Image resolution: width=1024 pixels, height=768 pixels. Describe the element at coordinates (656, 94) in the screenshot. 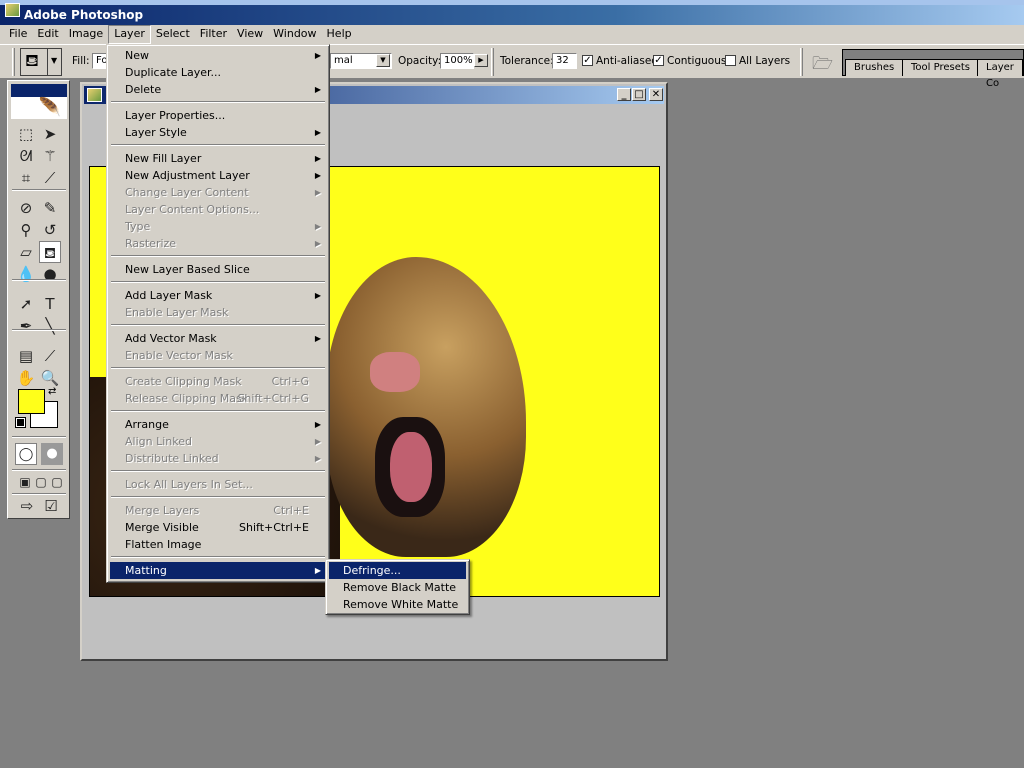

I see `close-button: ✕` at that location.